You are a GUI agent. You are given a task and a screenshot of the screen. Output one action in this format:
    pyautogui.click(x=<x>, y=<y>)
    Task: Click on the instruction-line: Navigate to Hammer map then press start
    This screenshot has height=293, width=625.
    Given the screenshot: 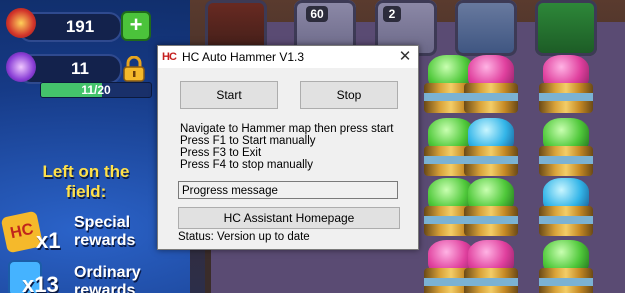 What is the action you would take?
    pyautogui.click(x=287, y=129)
    